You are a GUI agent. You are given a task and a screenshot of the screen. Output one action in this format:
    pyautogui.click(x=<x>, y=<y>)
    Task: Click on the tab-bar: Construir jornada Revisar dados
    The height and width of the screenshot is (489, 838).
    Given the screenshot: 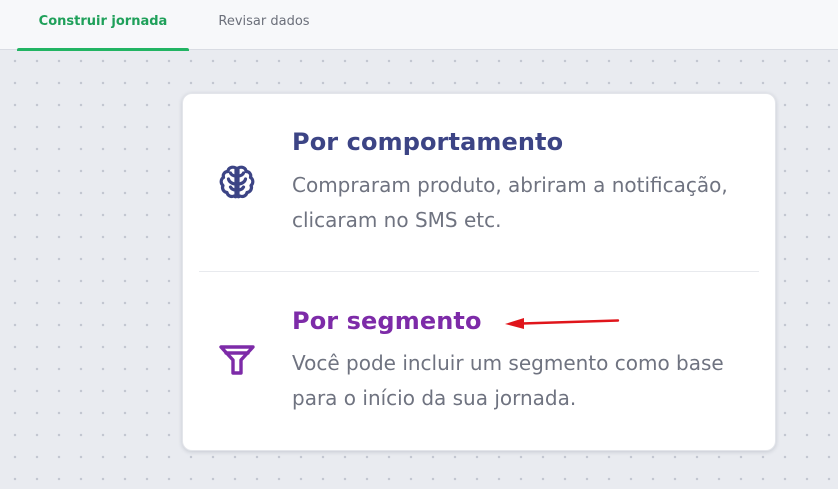 What is the action you would take?
    pyautogui.click(x=419, y=25)
    